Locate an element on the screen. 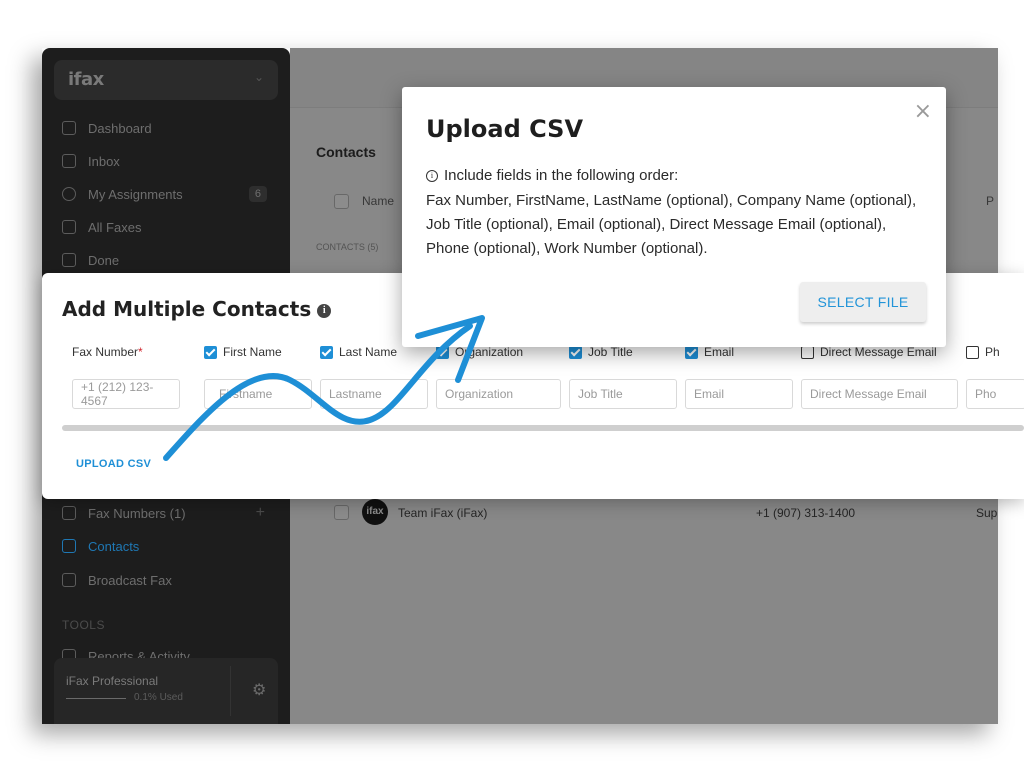 This screenshot has width=1024, height=768. field-label-text: Organization is located at coordinates (489, 352).